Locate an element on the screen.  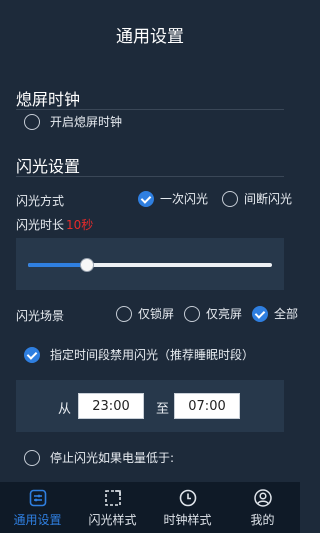
disable-period-toggle: 指定时间段禁用闪光（推荐睡眠时段） is located at coordinates (139, 354).